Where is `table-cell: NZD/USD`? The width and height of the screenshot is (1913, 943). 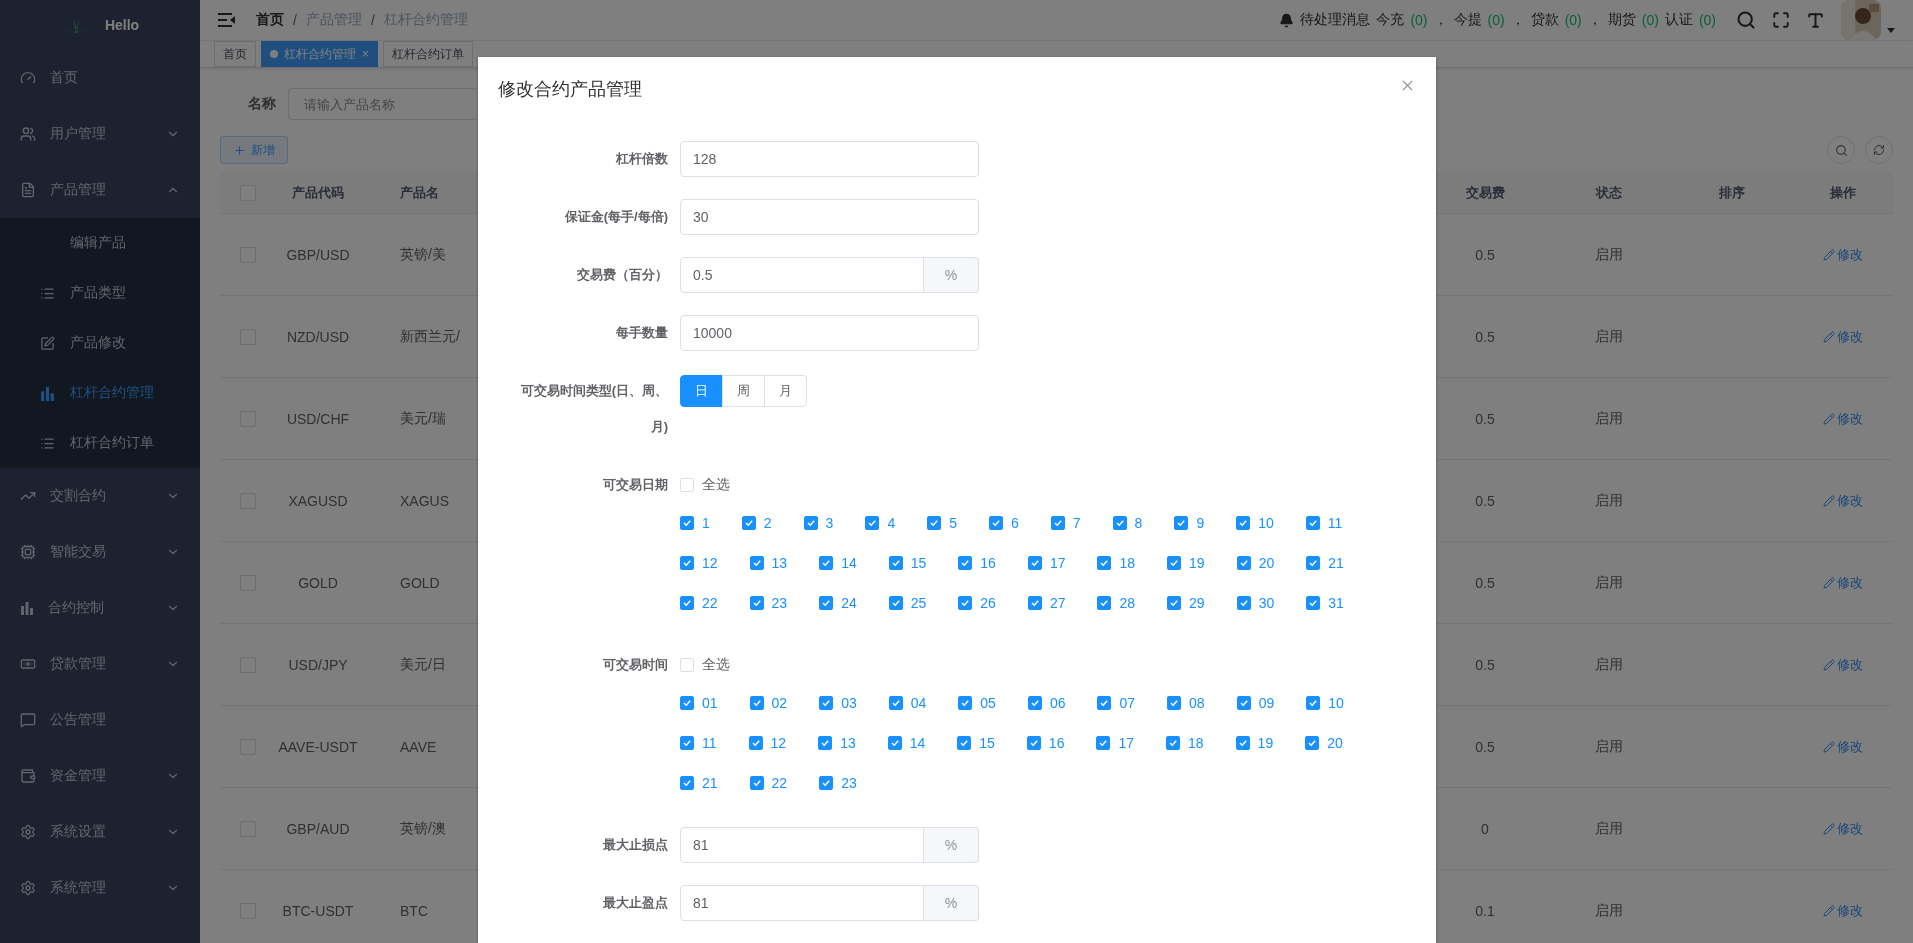 table-cell: NZD/USD is located at coordinates (318, 336).